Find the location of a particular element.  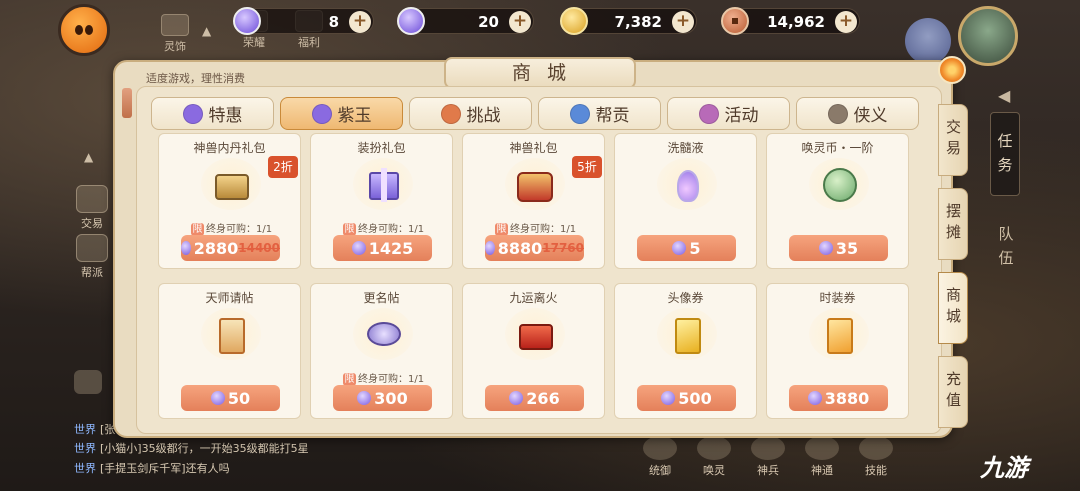

price-button: 1425 is located at coordinates (382, 248).